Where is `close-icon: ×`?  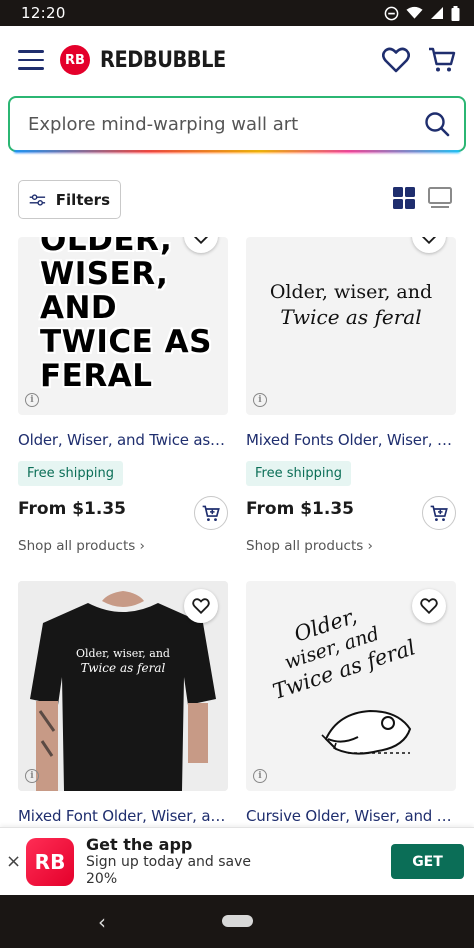
close-icon: × is located at coordinates (13, 861).